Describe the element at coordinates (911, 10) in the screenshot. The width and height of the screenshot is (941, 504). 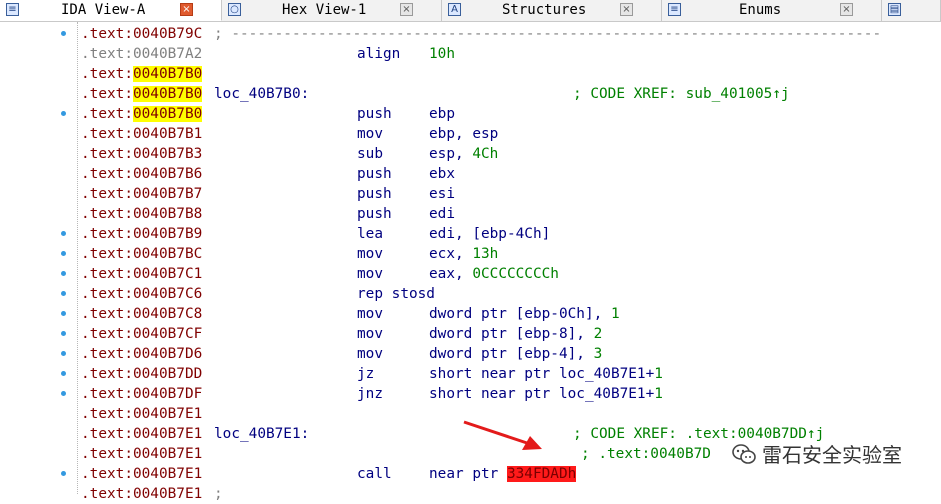
I see `tab-4: ▤` at that location.